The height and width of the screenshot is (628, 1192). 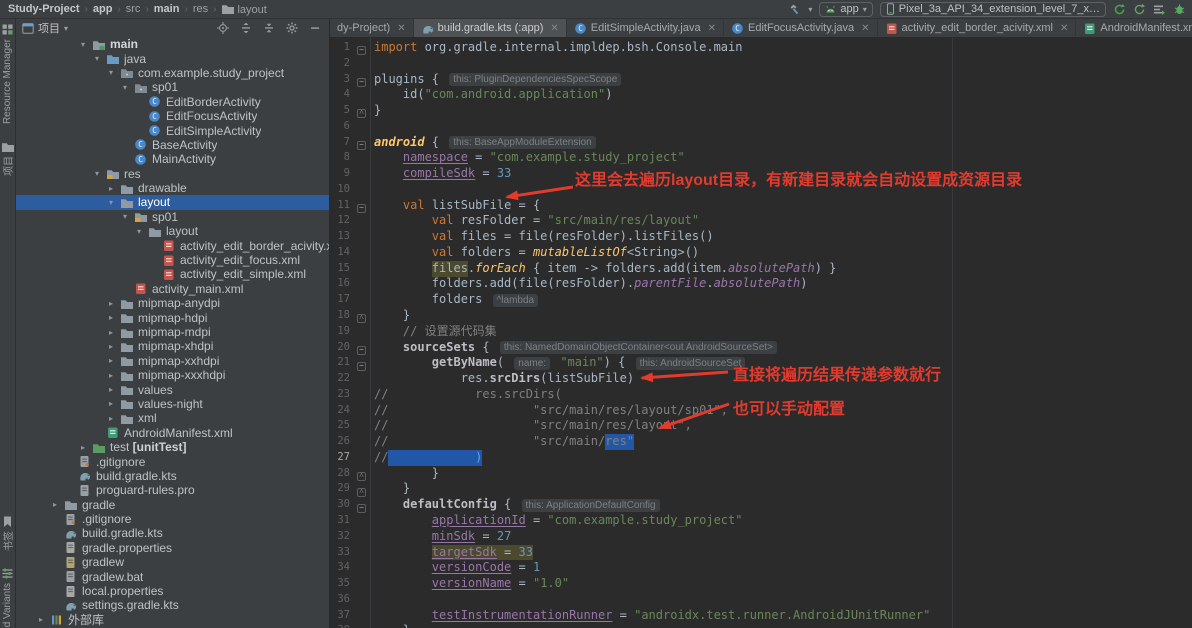 What do you see at coordinates (172, 73) in the screenshot?
I see `tree-item: ▾ com.example.study_project` at bounding box center [172, 73].